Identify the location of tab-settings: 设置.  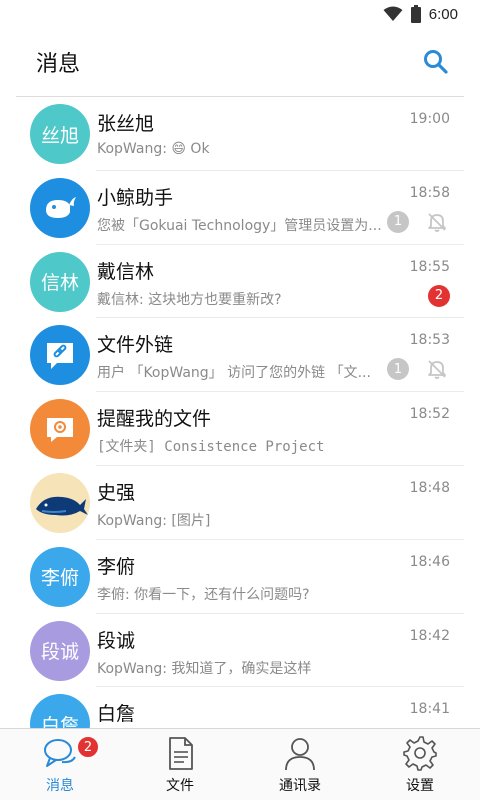
(420, 764).